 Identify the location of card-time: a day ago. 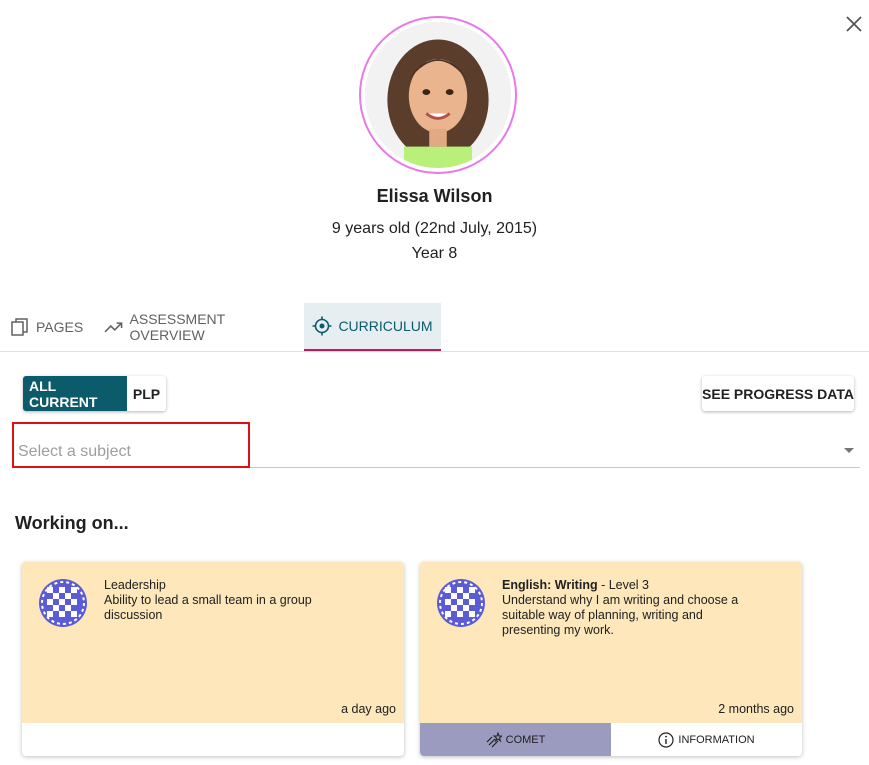
(368, 709).